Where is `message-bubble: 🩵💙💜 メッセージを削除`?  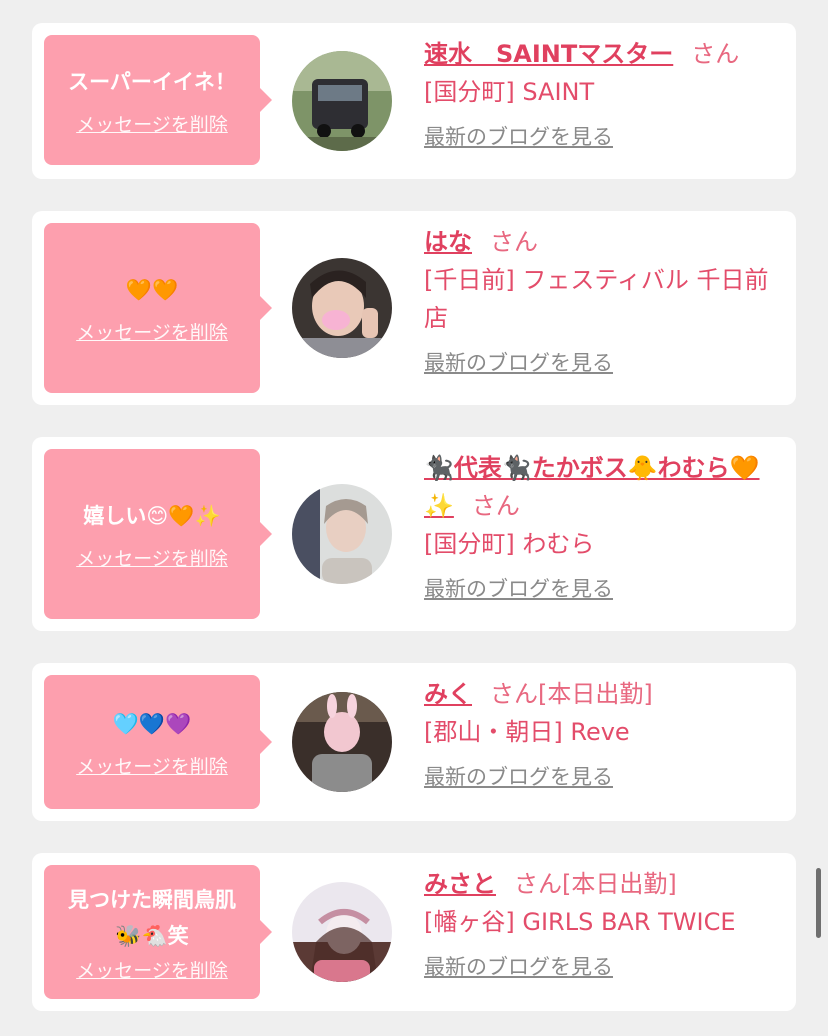 message-bubble: 🩵💙💜 メッセージを削除 is located at coordinates (158, 742).